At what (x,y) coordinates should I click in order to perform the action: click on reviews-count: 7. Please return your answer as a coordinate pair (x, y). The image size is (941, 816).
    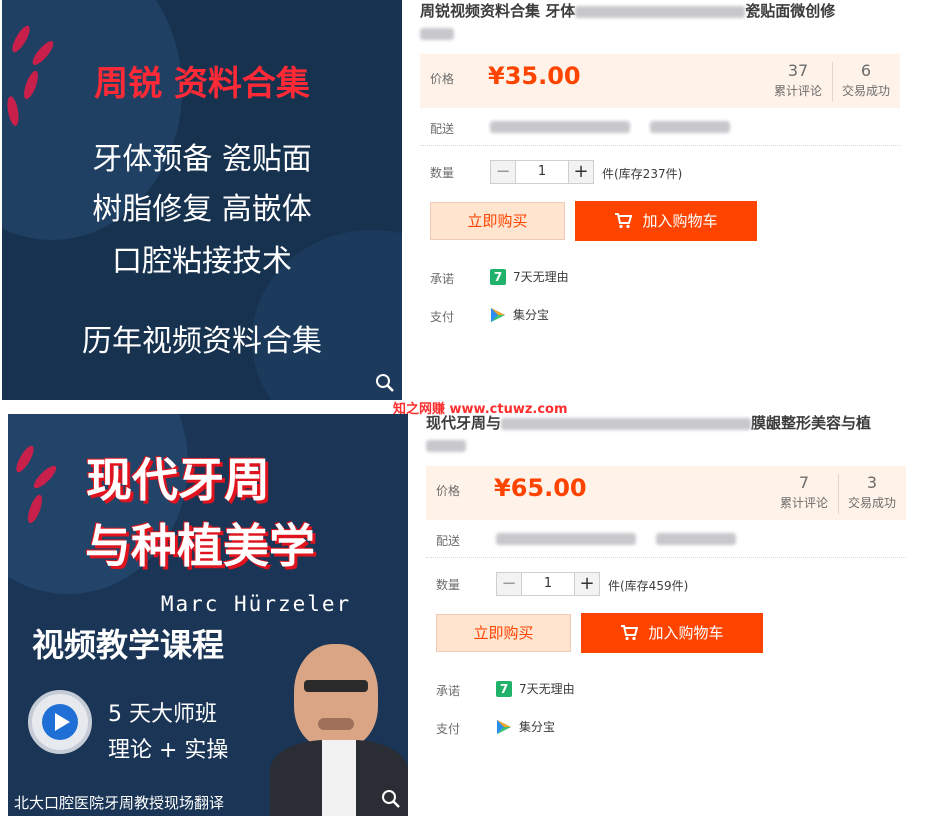
    Looking at the image, I should click on (804, 482).